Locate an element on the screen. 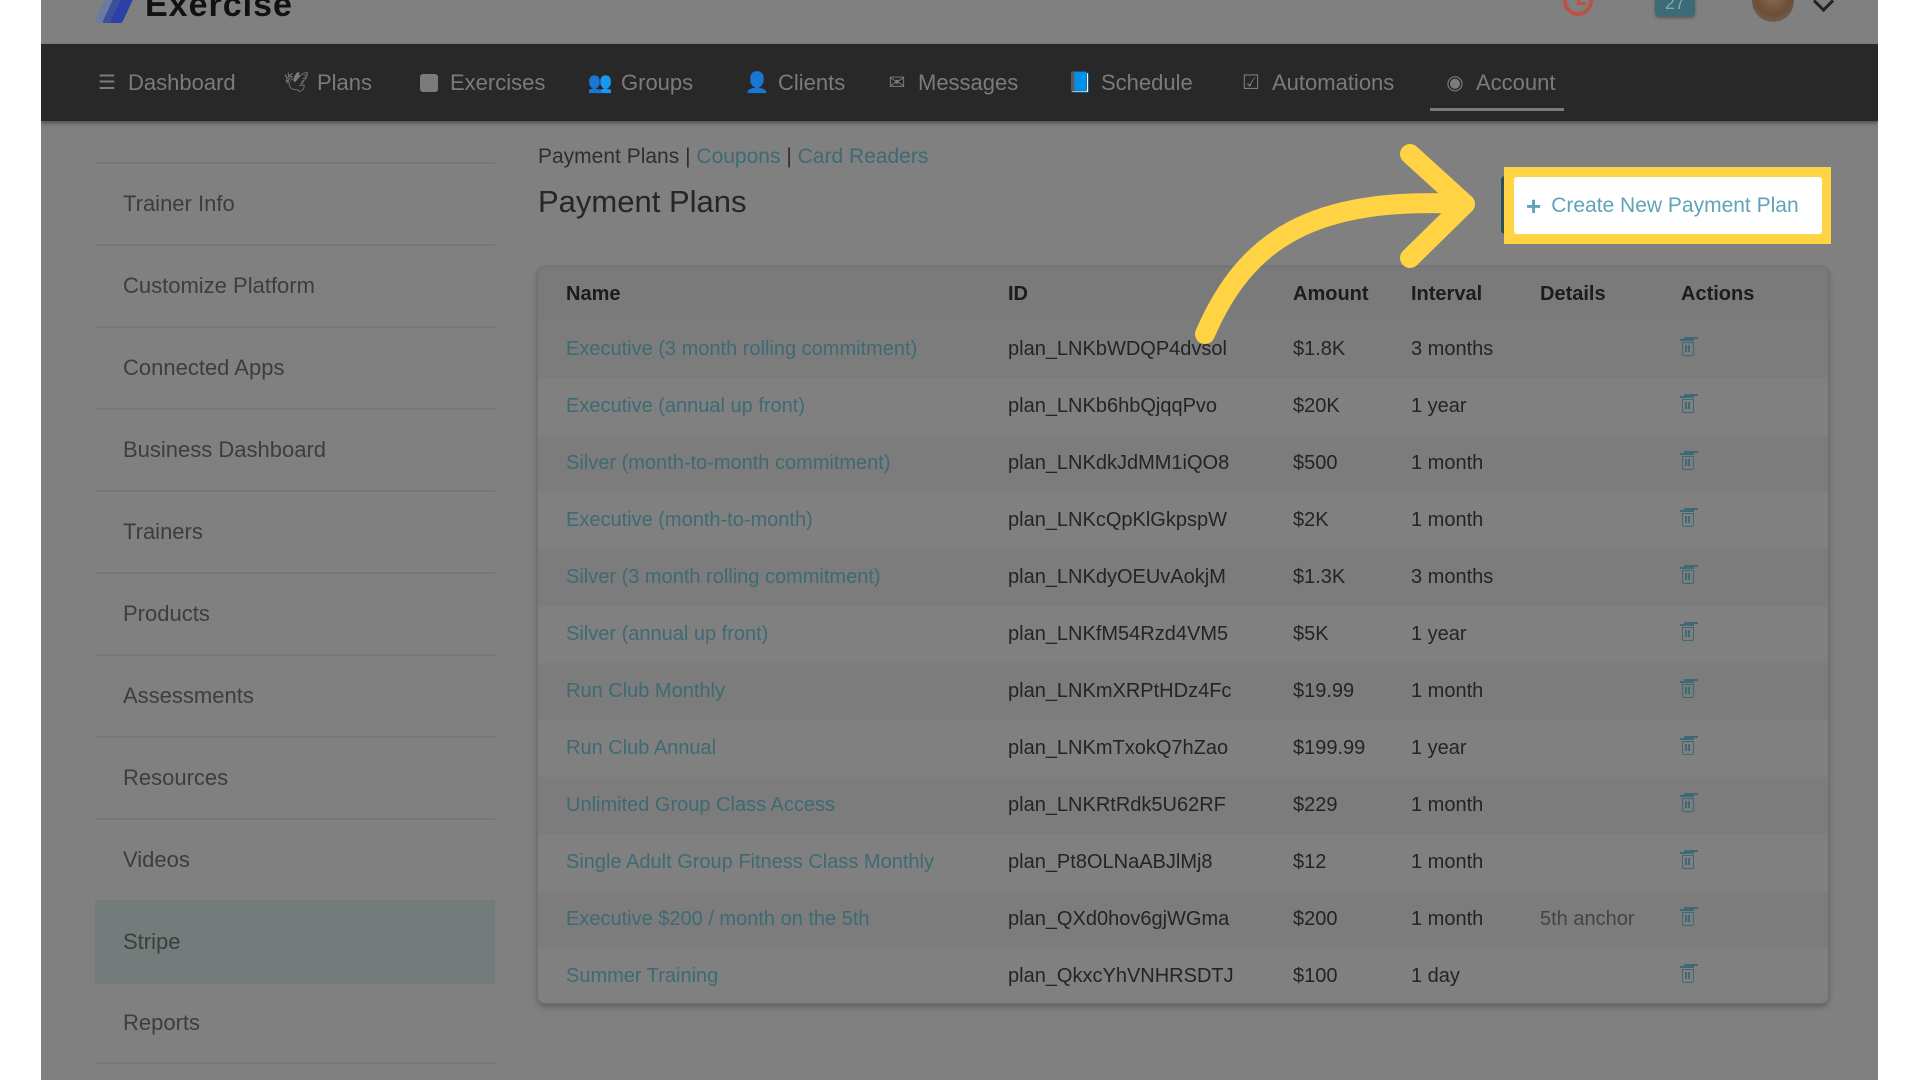 This screenshot has height=1080, width=1920. nav-item-groups: 👥 Groups is located at coordinates (641, 82).